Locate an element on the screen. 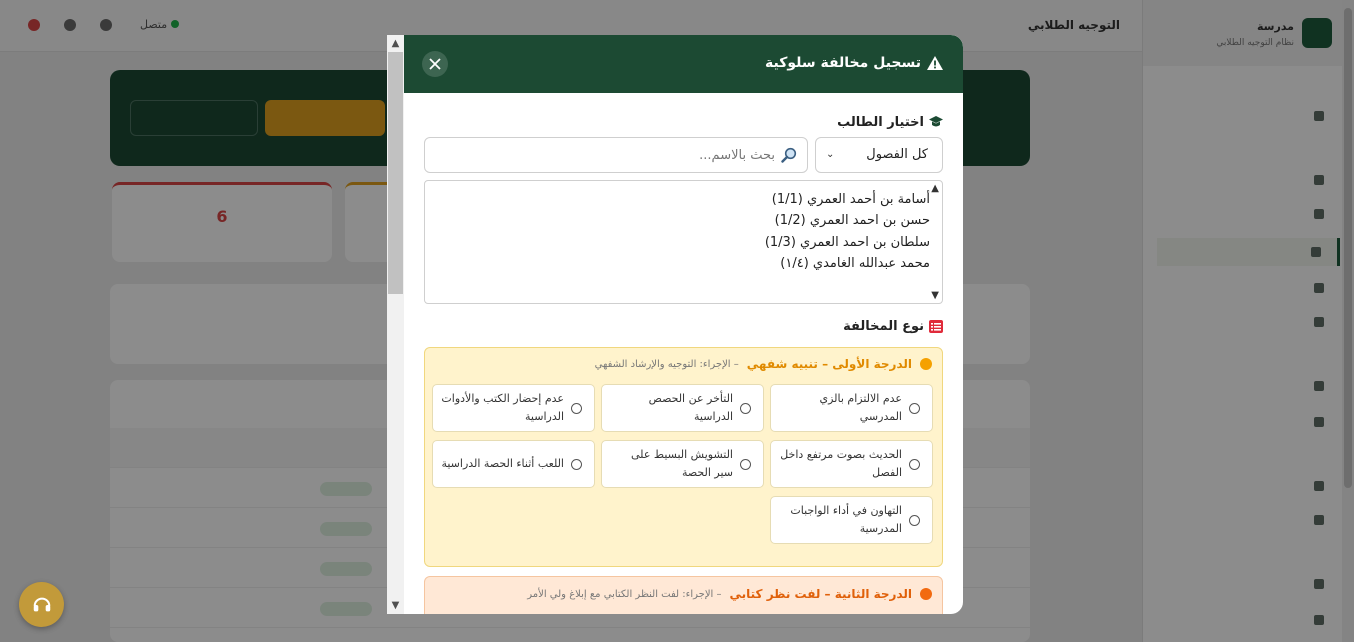  chevron-down-icon: ⌄ is located at coordinates (830, 154).